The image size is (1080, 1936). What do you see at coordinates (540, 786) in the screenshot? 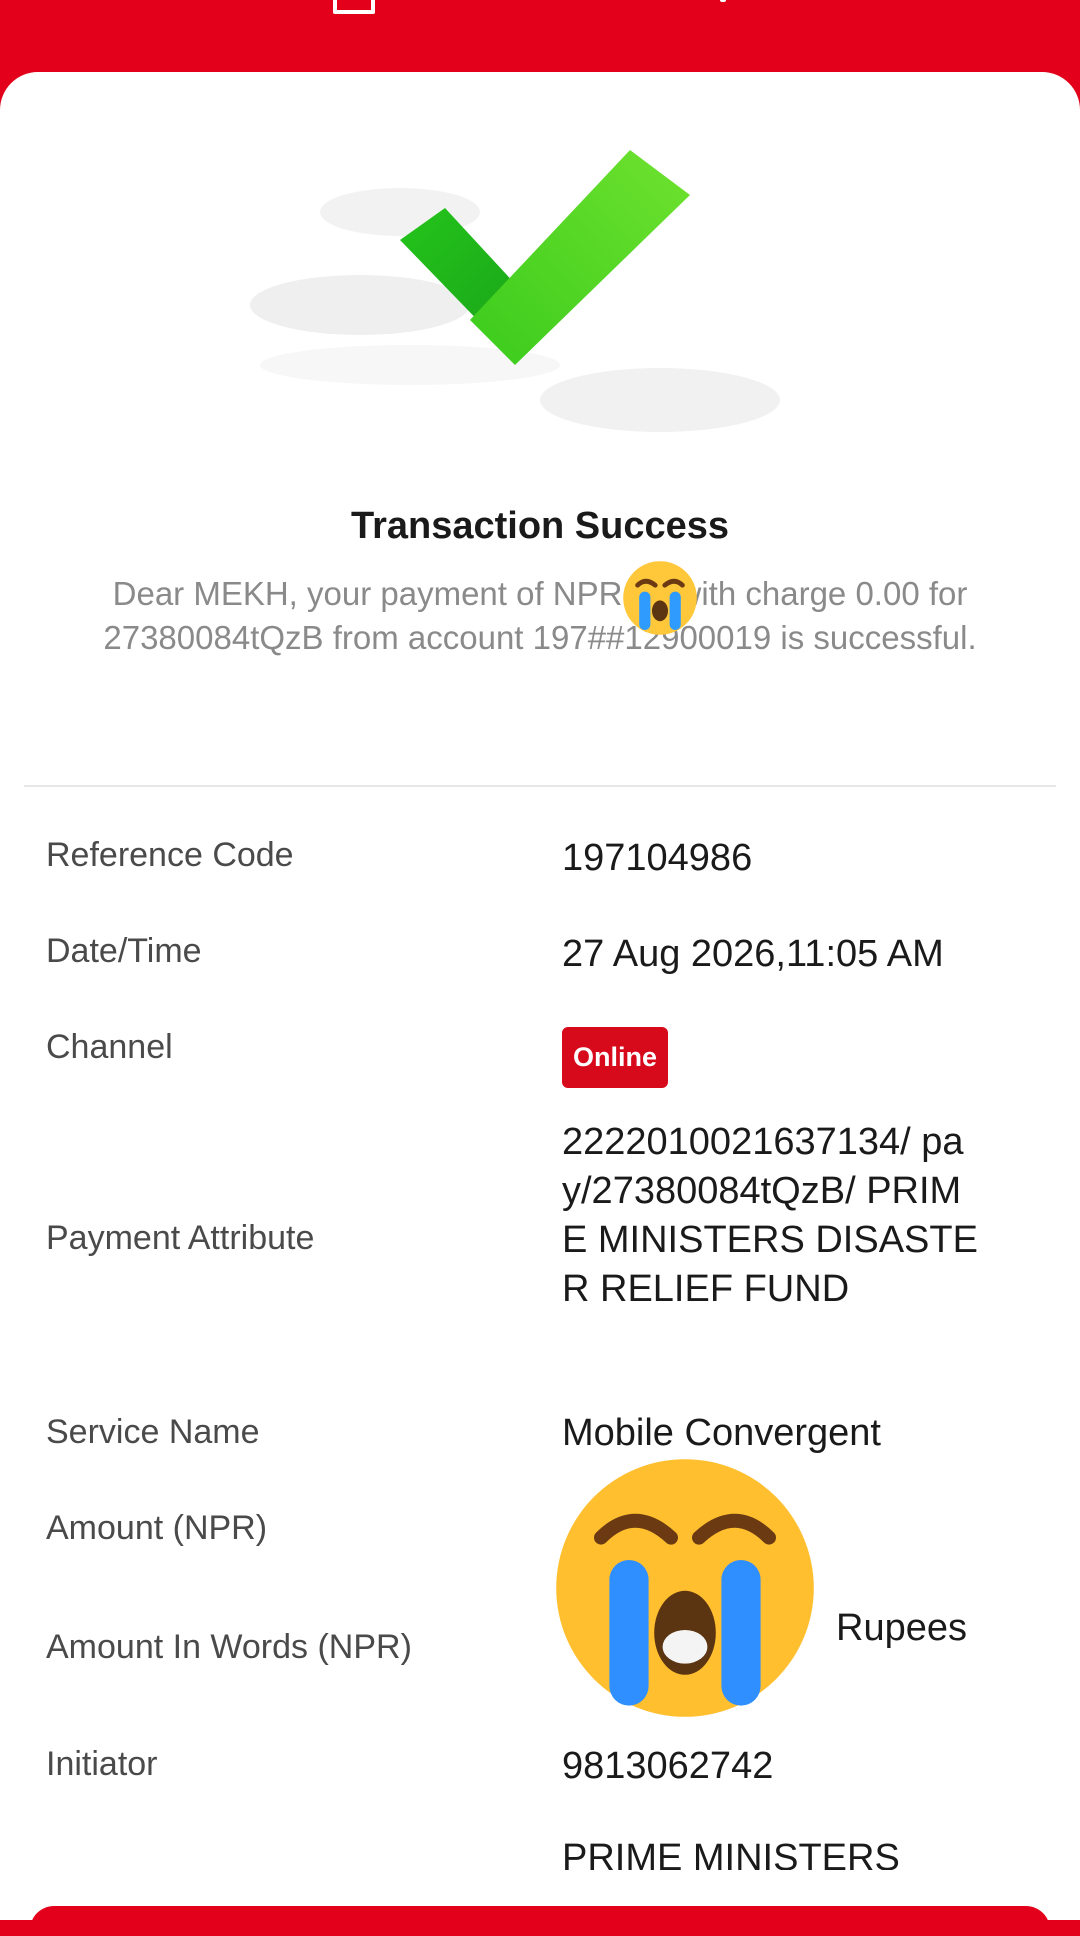
I see `section-divider` at bounding box center [540, 786].